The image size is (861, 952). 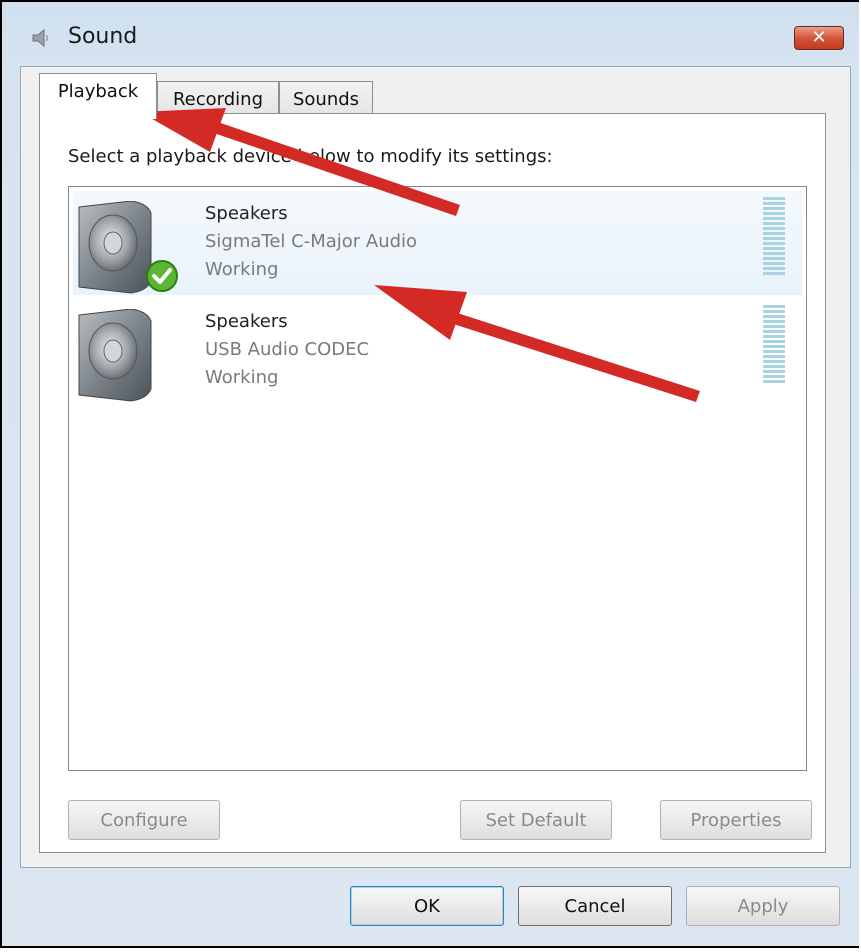 What do you see at coordinates (103, 36) in the screenshot?
I see `window-title: Sound` at bounding box center [103, 36].